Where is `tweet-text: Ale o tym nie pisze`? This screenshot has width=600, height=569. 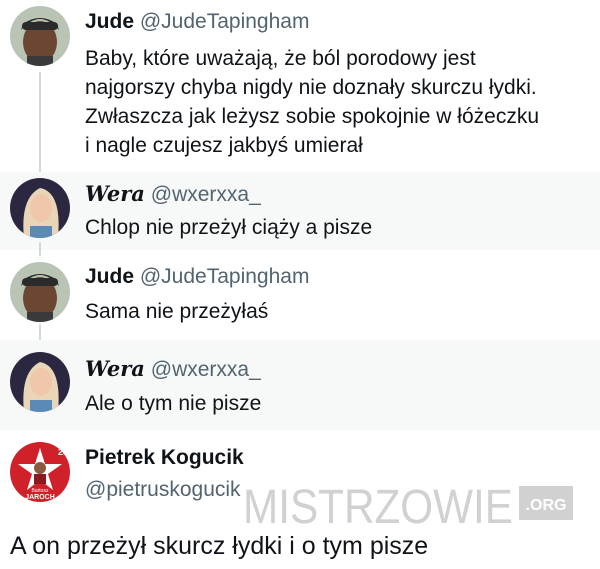
tweet-text: Ale o tym nie pisze is located at coordinates (173, 403).